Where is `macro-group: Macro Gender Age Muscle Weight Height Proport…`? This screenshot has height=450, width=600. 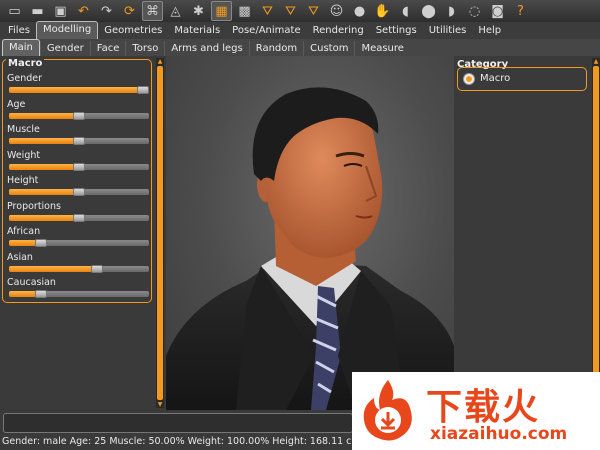 macro-group: Macro Gender Age Muscle Weight Height Proport… is located at coordinates (77, 180).